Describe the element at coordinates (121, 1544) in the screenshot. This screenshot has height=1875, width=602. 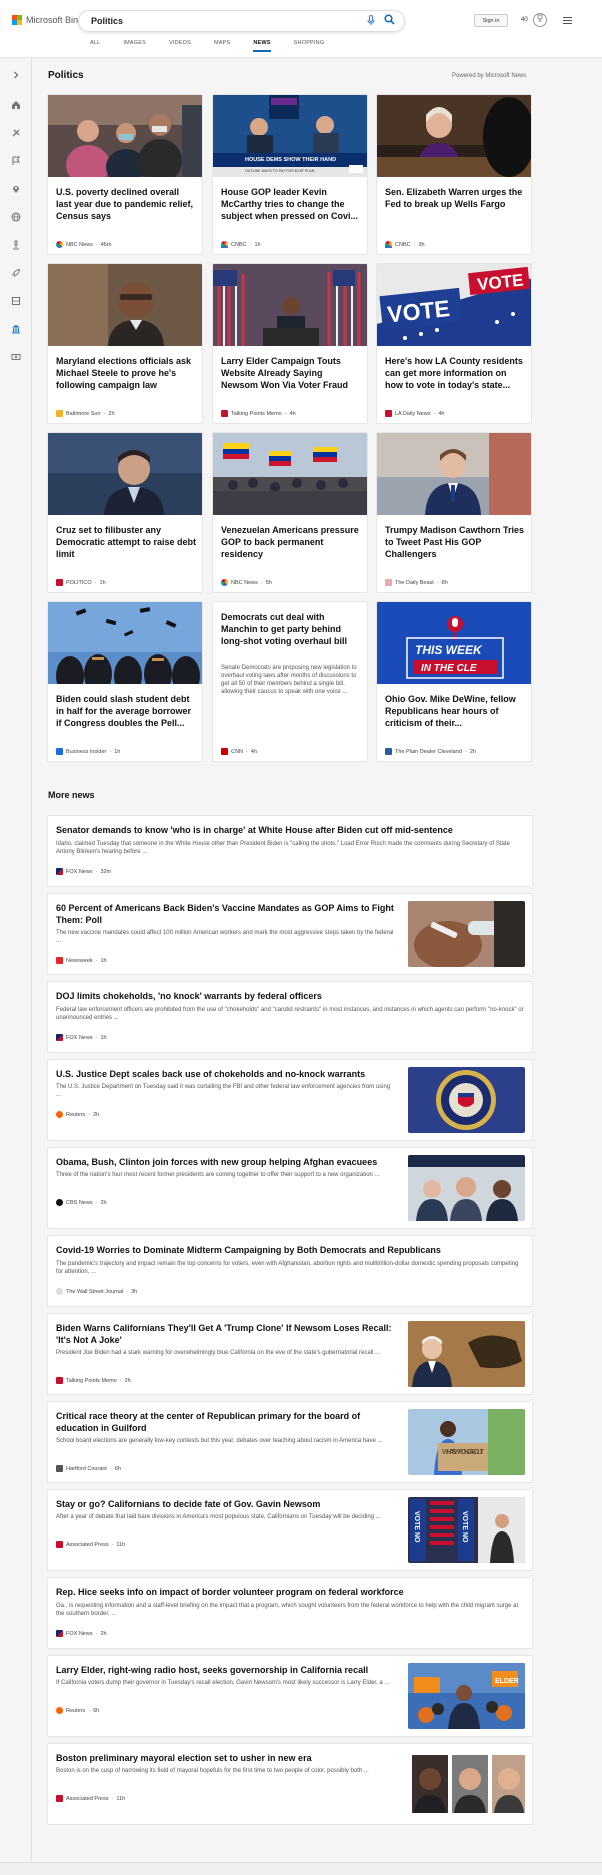
I see `source-time: 11h` at that location.